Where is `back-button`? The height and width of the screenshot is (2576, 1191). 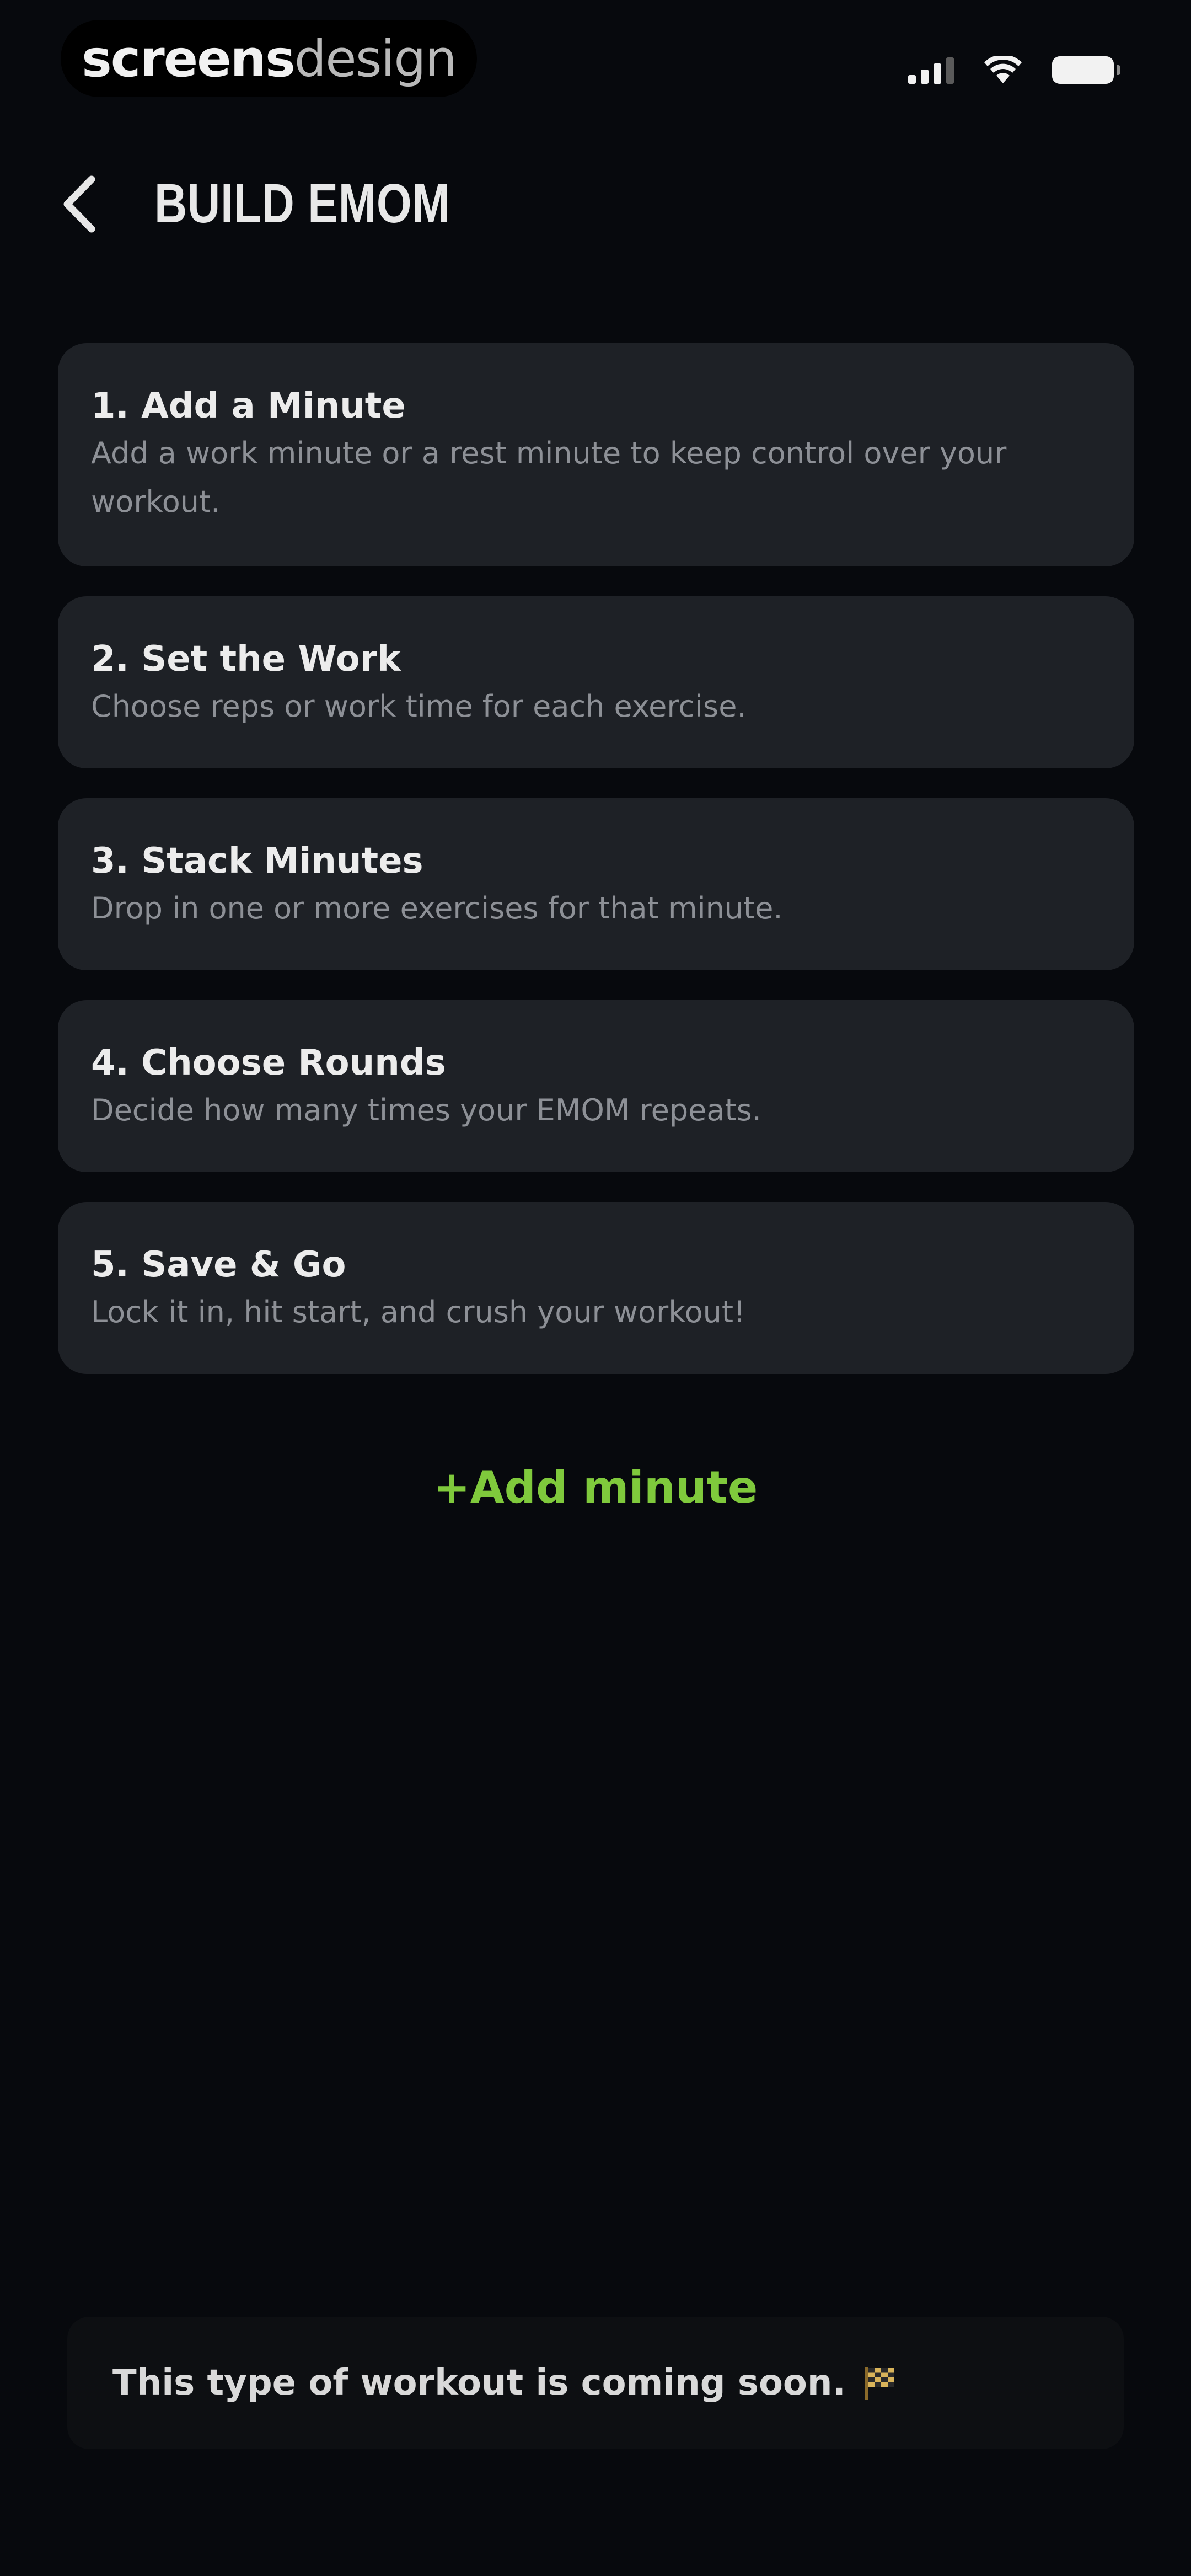 back-button is located at coordinates (79, 204).